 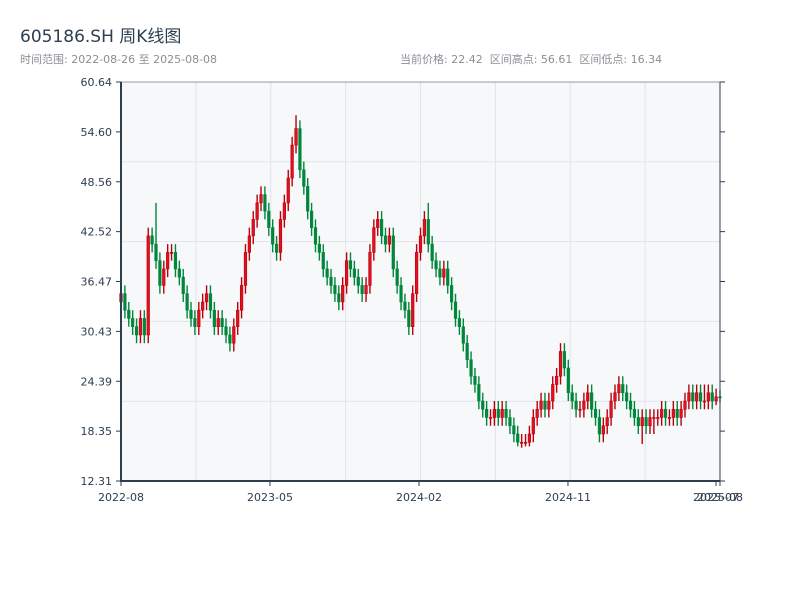 What do you see at coordinates (270, 497) in the screenshot?
I see `x-tick-label: 2023-05` at bounding box center [270, 497].